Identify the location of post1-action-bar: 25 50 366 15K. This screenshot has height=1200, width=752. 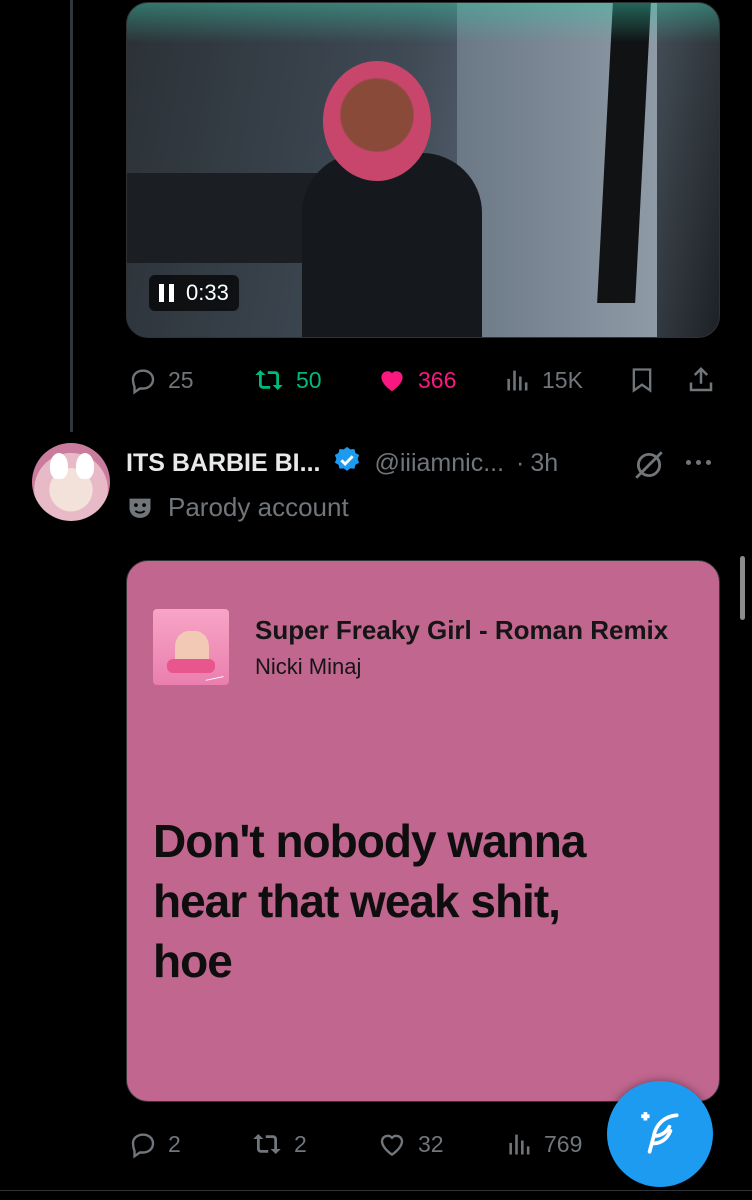
(423, 380).